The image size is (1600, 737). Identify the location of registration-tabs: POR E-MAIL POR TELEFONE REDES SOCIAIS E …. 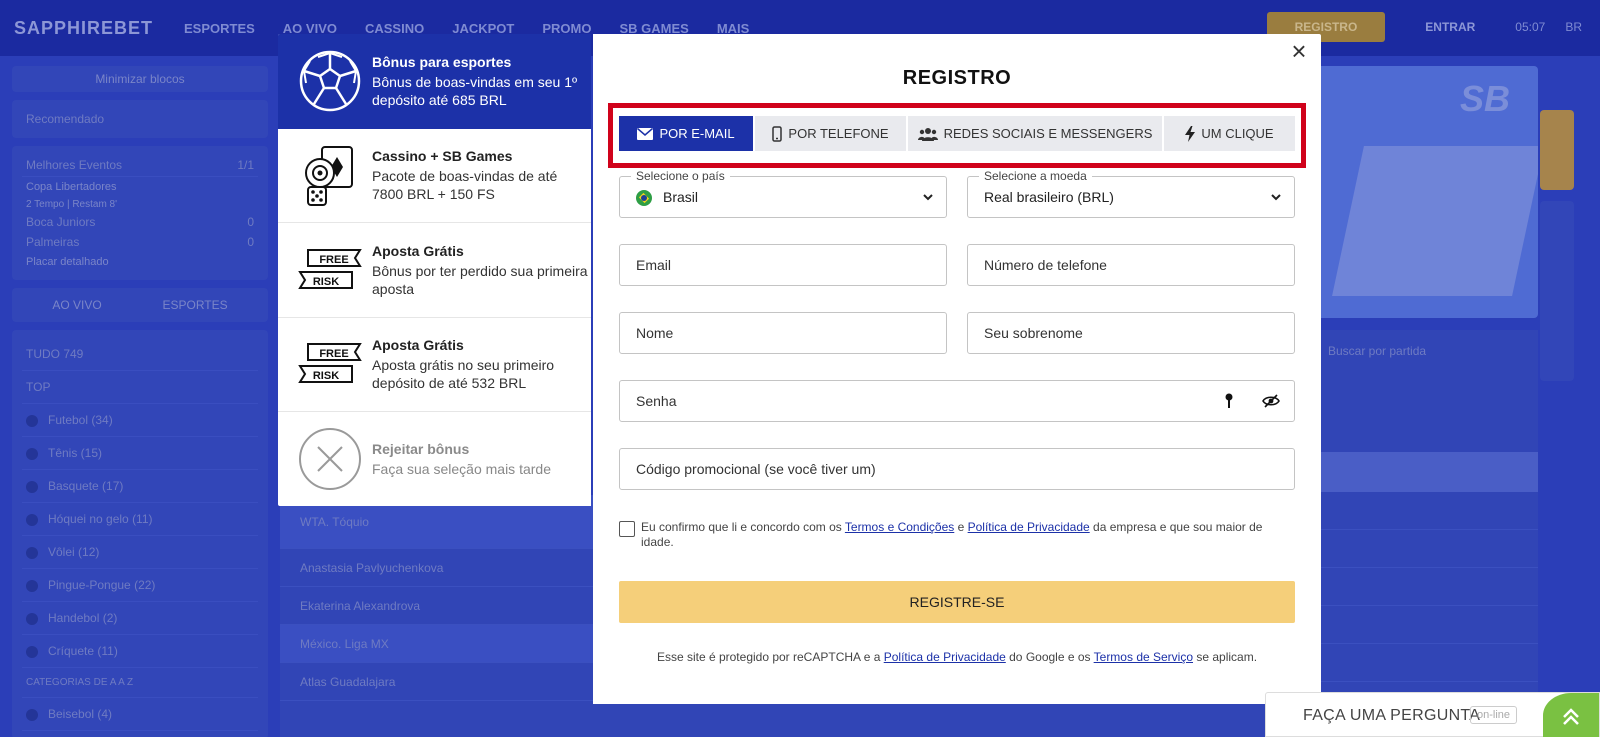
(957, 133).